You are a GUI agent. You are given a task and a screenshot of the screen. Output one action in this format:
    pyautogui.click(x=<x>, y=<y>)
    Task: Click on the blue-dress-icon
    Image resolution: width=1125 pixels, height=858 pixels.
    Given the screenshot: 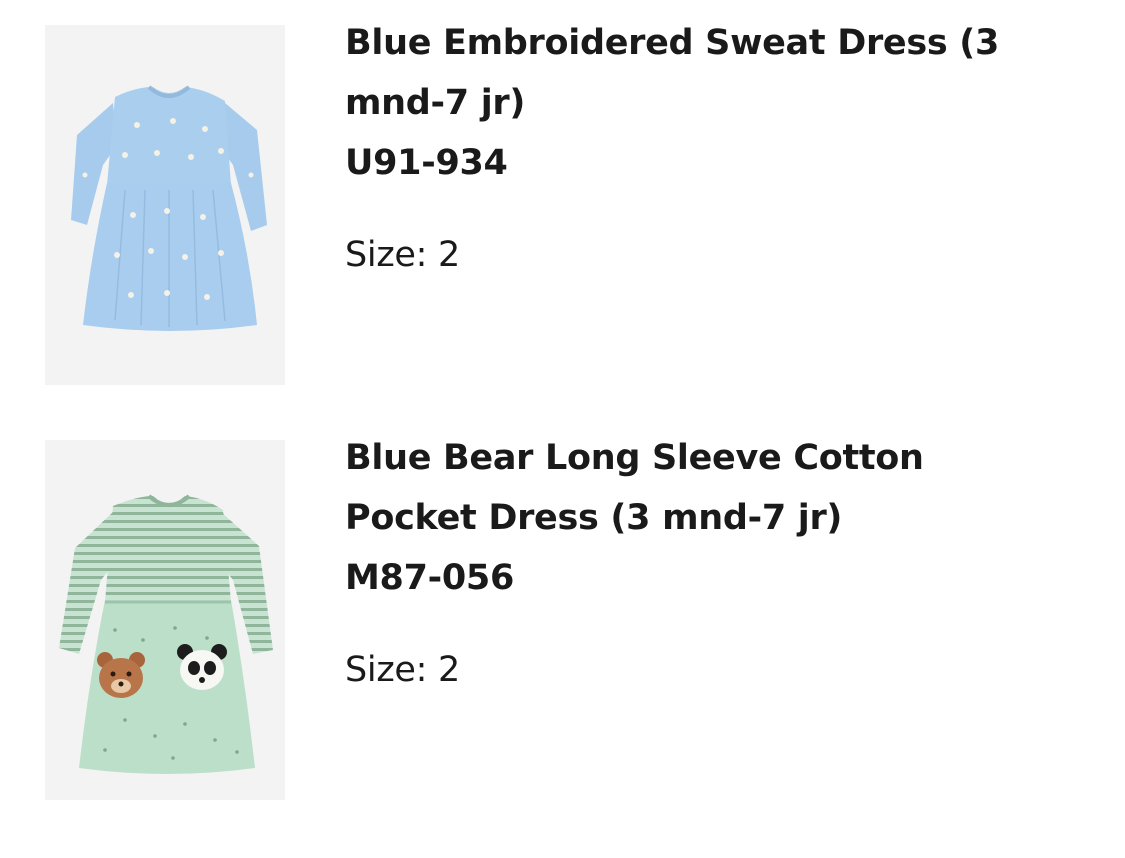 What is the action you would take?
    pyautogui.click(x=165, y=205)
    